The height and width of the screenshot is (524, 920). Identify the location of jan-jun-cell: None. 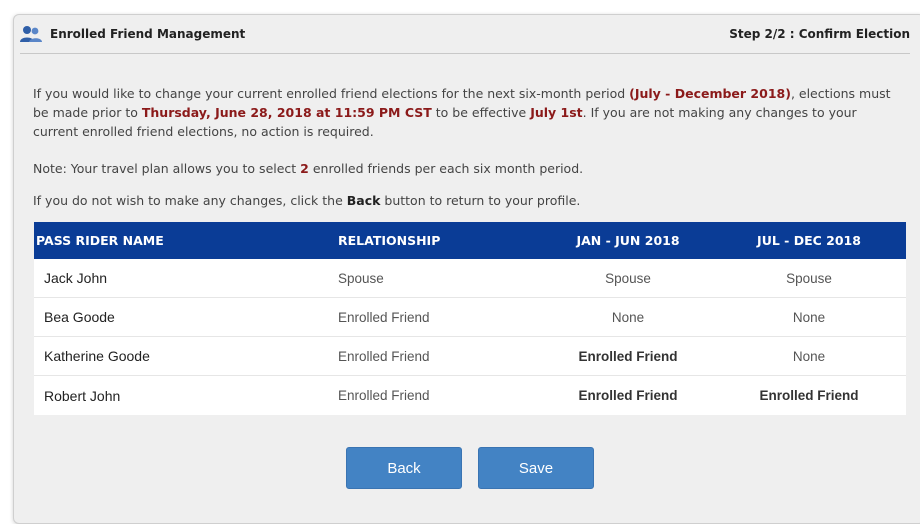
(628, 317).